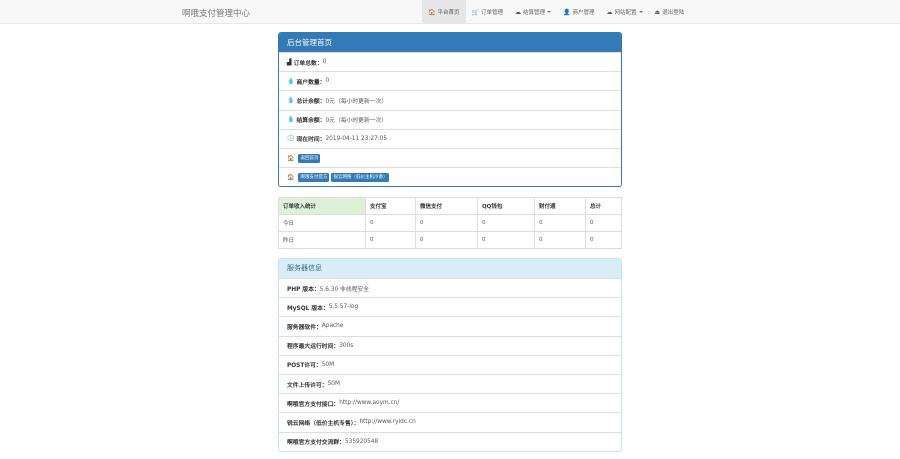  I want to click on server-info-row: 服务器软件： Apache, so click(450, 325).